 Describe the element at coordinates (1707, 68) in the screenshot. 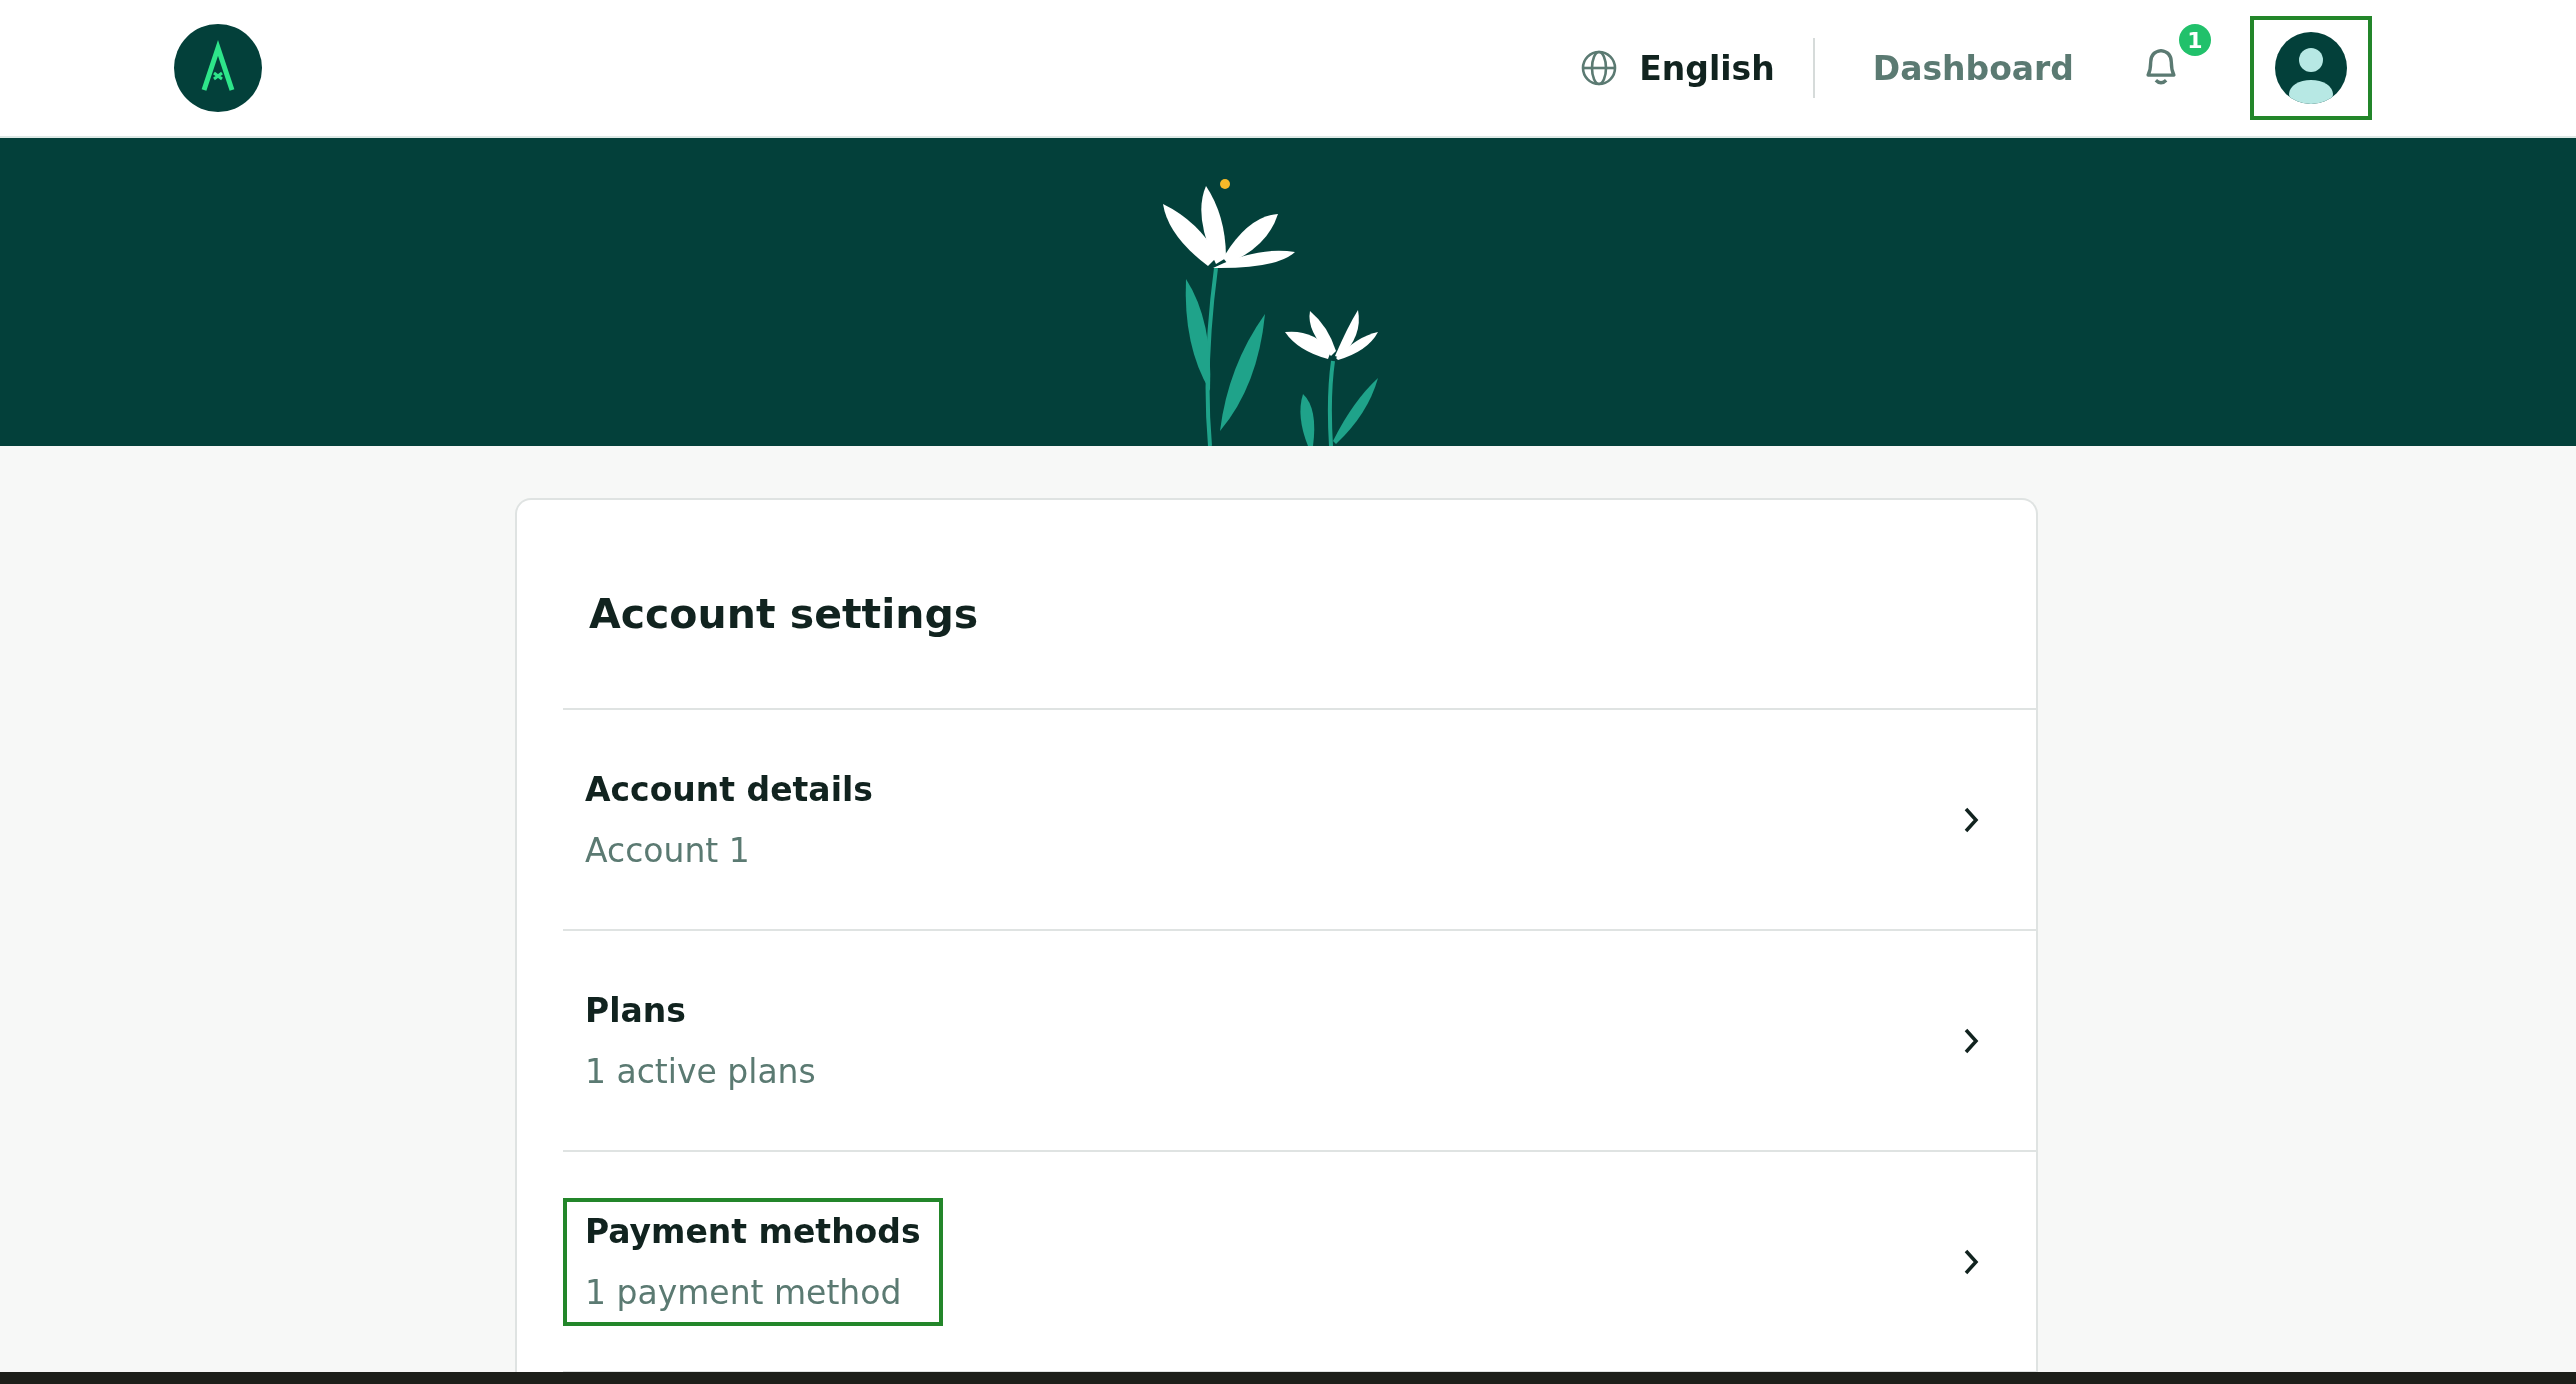

I see `language-selector: English` at that location.